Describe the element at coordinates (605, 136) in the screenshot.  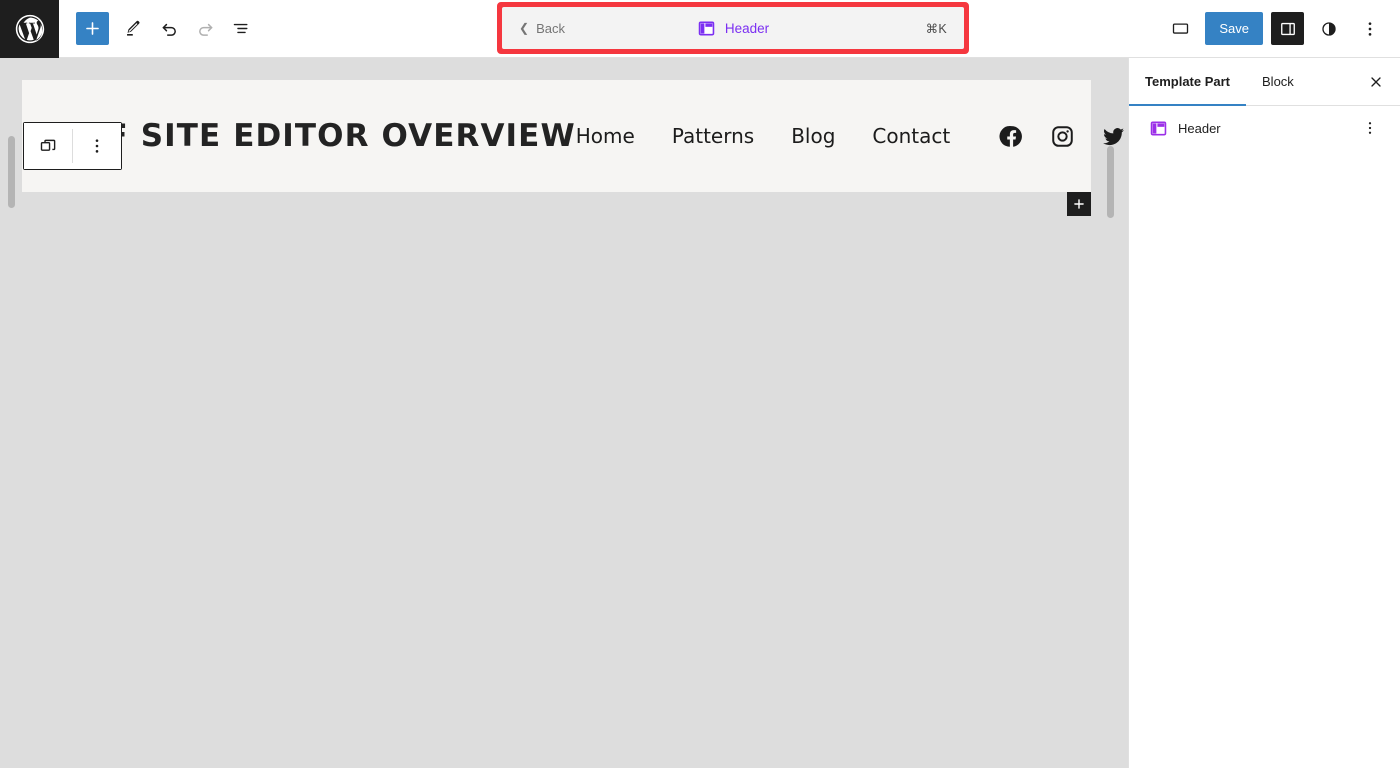
I see `nav-link-home: Home` at that location.